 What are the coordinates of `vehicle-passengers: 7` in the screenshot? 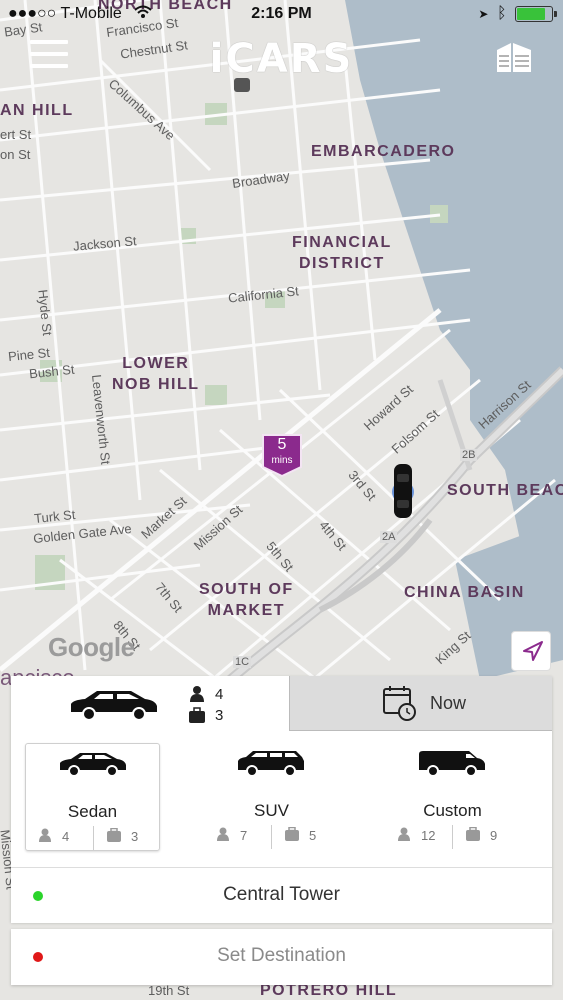 It's located at (244, 835).